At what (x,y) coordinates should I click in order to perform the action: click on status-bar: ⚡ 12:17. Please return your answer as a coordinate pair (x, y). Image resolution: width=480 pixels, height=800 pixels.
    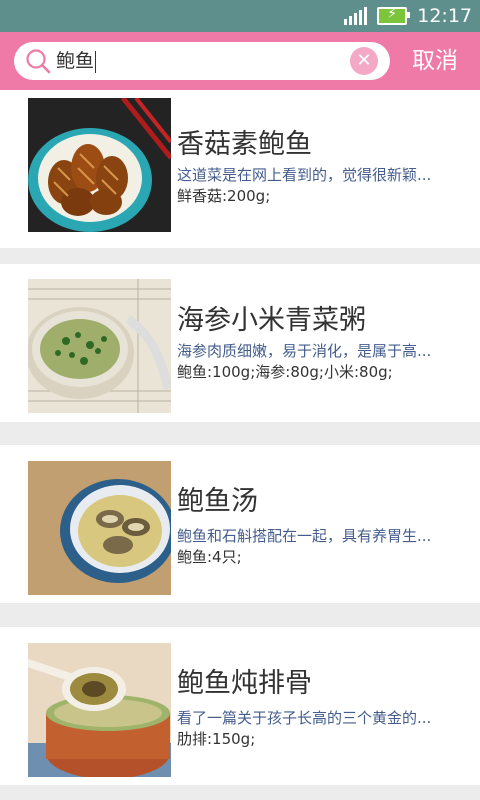
    Looking at the image, I should click on (240, 16).